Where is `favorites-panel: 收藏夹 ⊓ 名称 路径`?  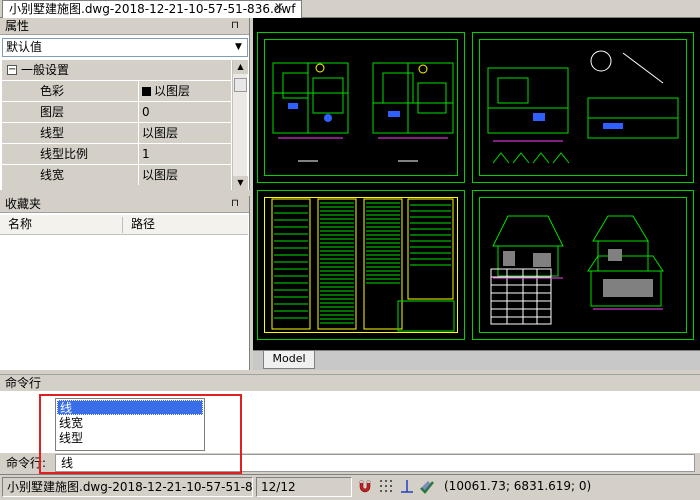
favorites-panel: 收藏夹 ⊓ 名称 路径 is located at coordinates (125, 283).